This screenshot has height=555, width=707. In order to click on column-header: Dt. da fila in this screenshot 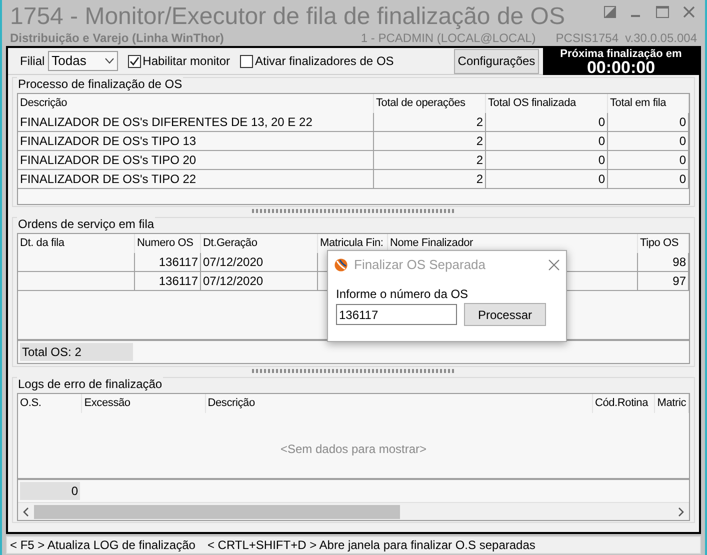, I will do `click(76, 243)`.